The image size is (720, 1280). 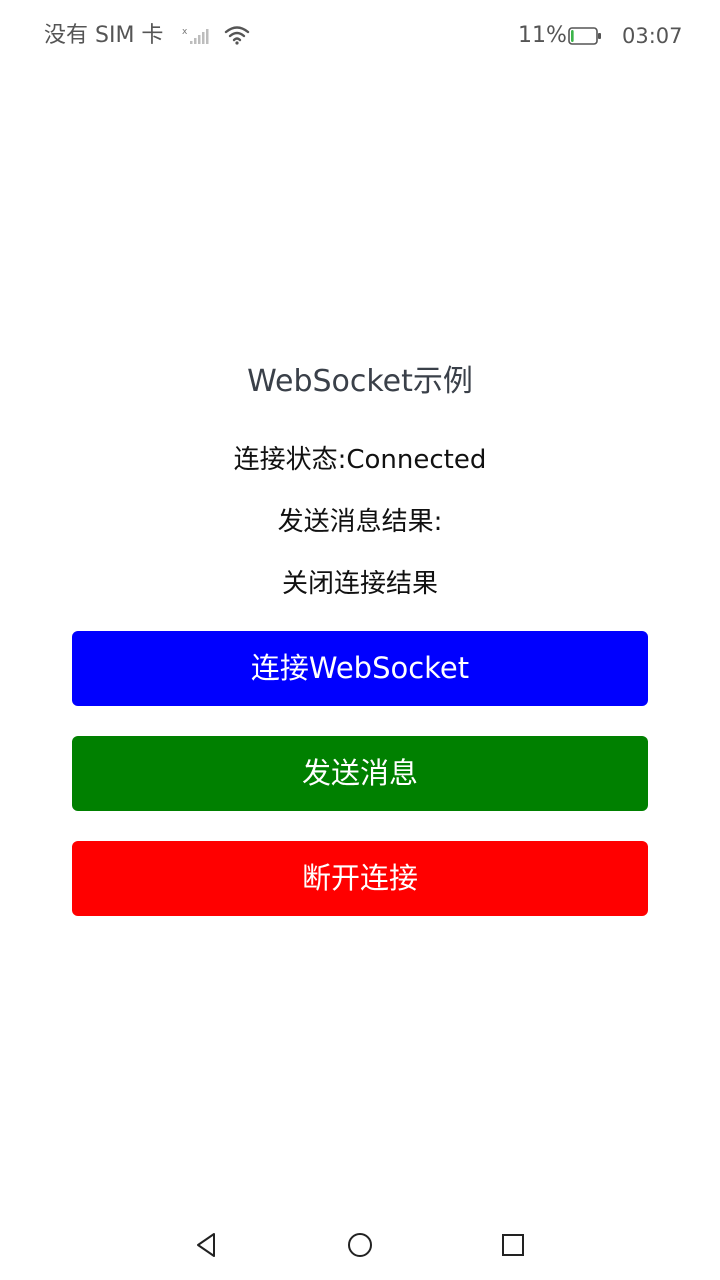 What do you see at coordinates (359, 584) in the screenshot?
I see `close-result-text: 关闭连接结果` at bounding box center [359, 584].